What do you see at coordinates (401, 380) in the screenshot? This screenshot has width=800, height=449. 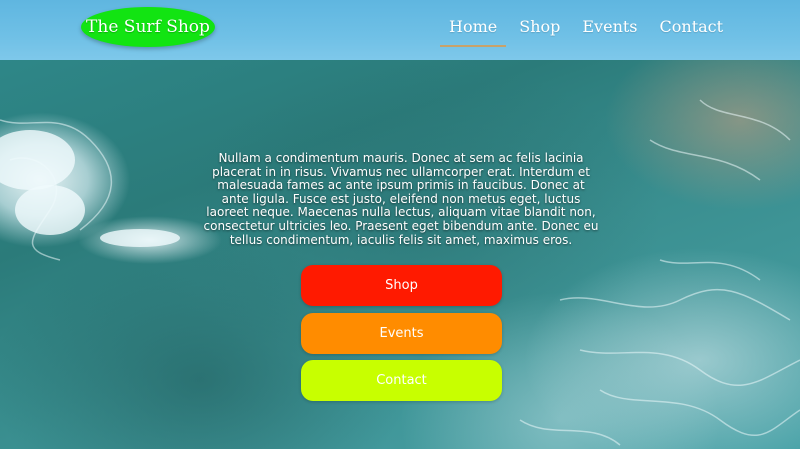 I see `contact-button: Contact` at bounding box center [401, 380].